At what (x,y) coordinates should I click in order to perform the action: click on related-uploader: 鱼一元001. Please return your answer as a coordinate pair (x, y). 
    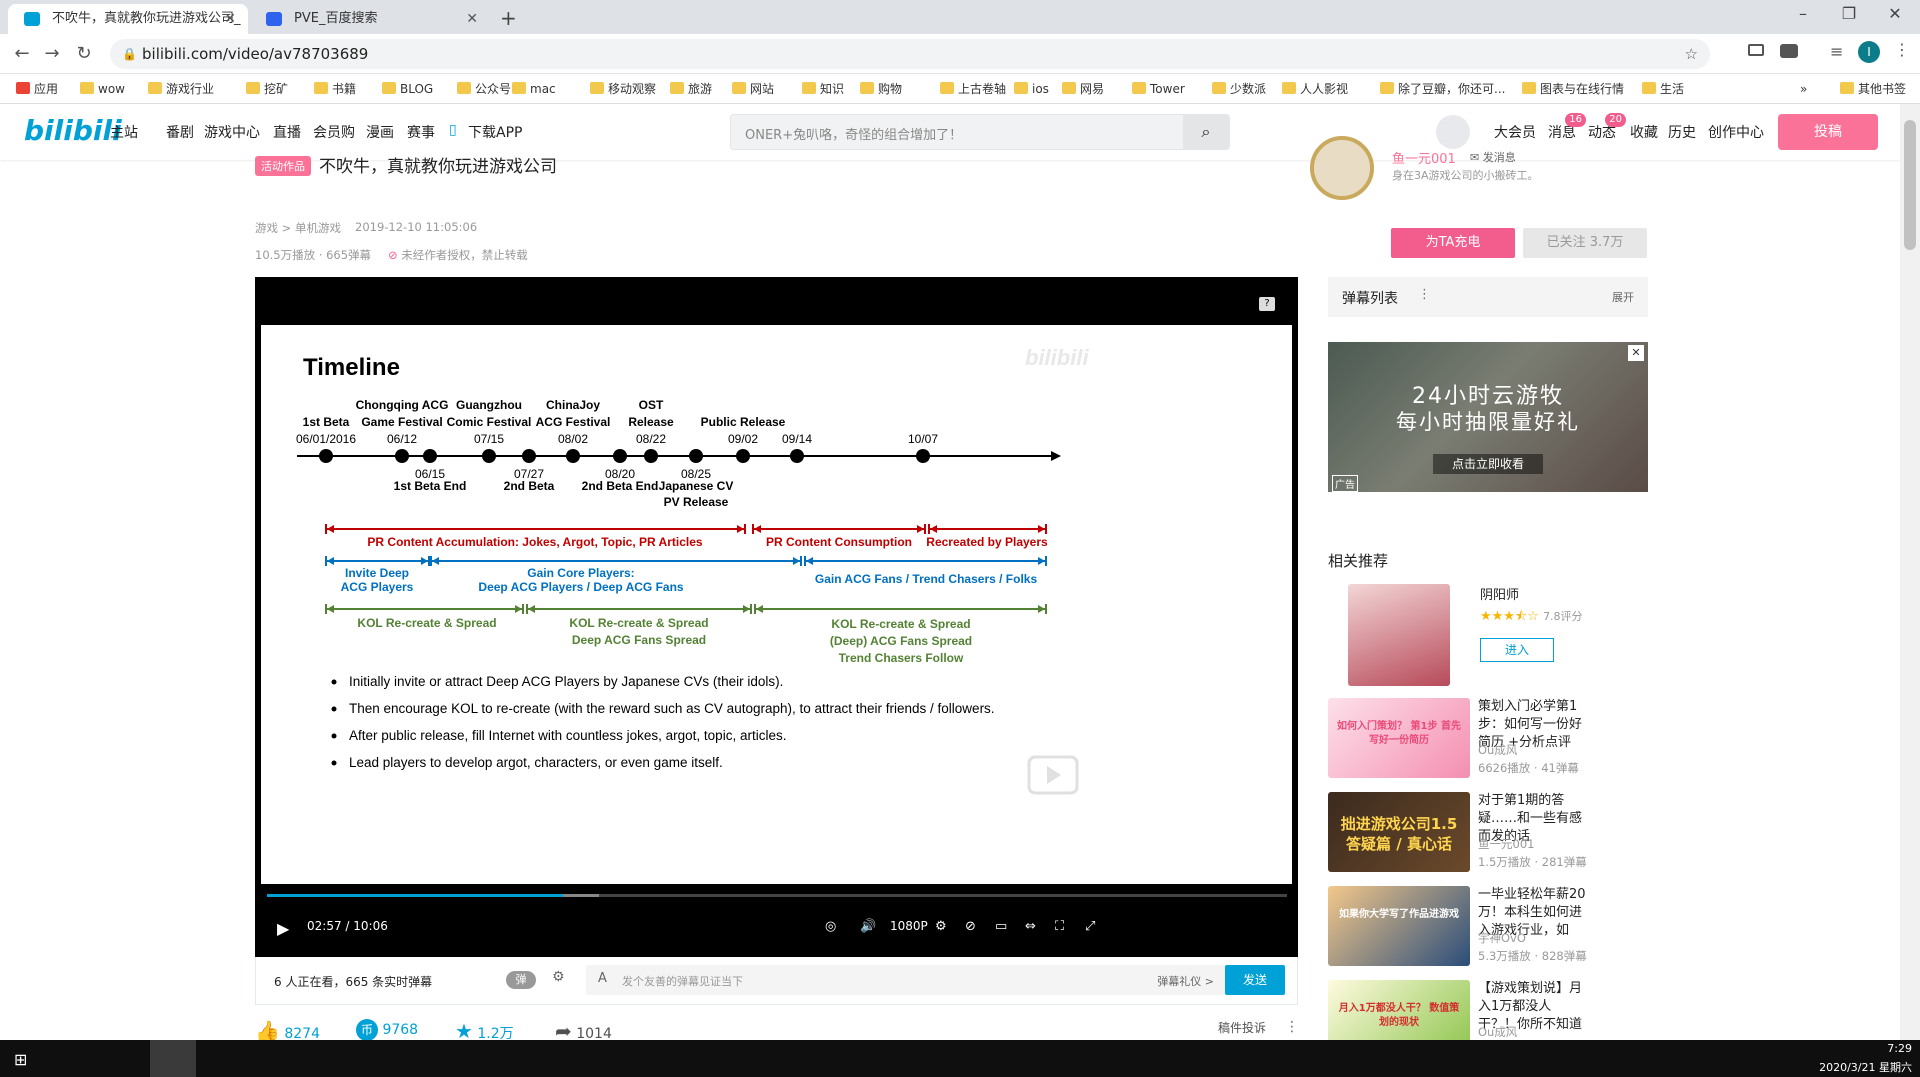
    Looking at the image, I should click on (1506, 844).